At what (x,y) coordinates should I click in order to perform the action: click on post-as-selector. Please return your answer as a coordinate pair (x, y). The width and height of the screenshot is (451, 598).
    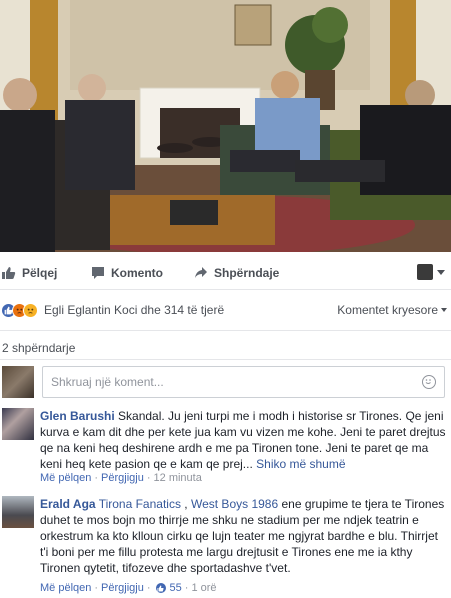
    Looking at the image, I should click on (431, 272).